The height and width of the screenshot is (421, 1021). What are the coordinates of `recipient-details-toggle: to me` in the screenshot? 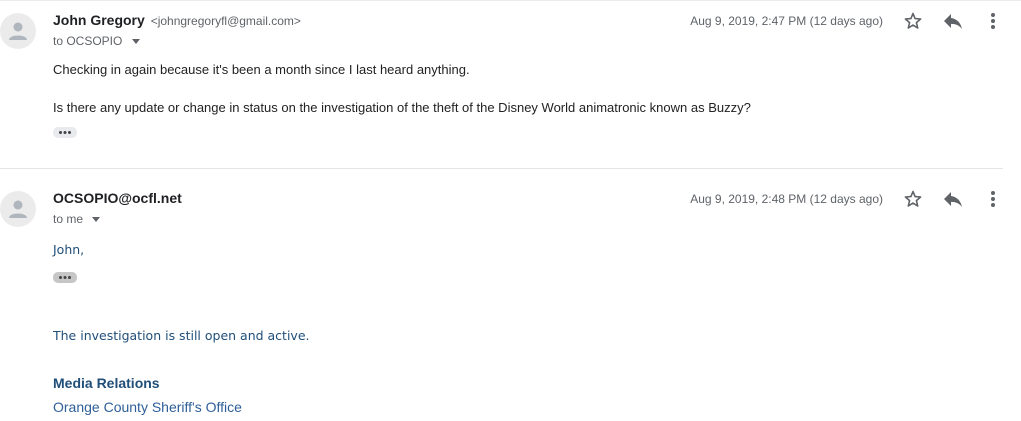 It's located at (77, 219).